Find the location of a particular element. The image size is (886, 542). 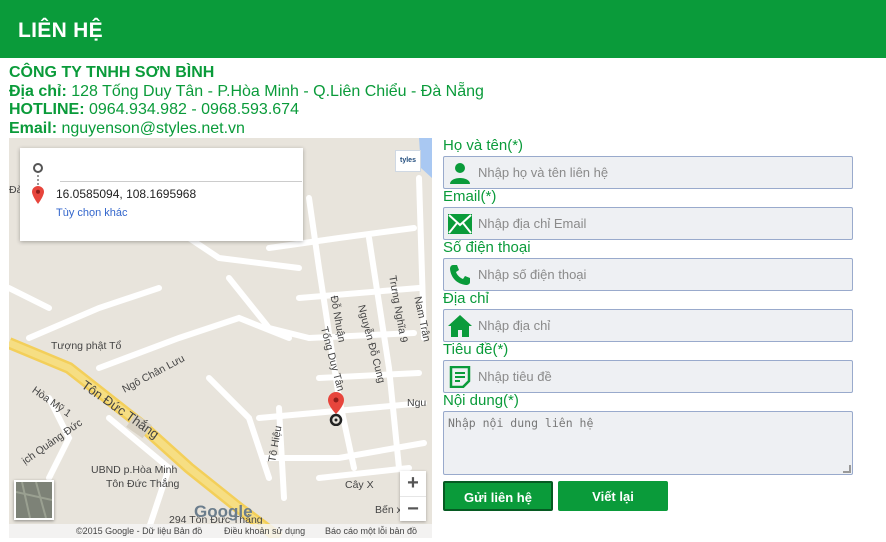

map-copyright: ©2015 Google - Dữ liệu Bản đồ is located at coordinates (139, 531).